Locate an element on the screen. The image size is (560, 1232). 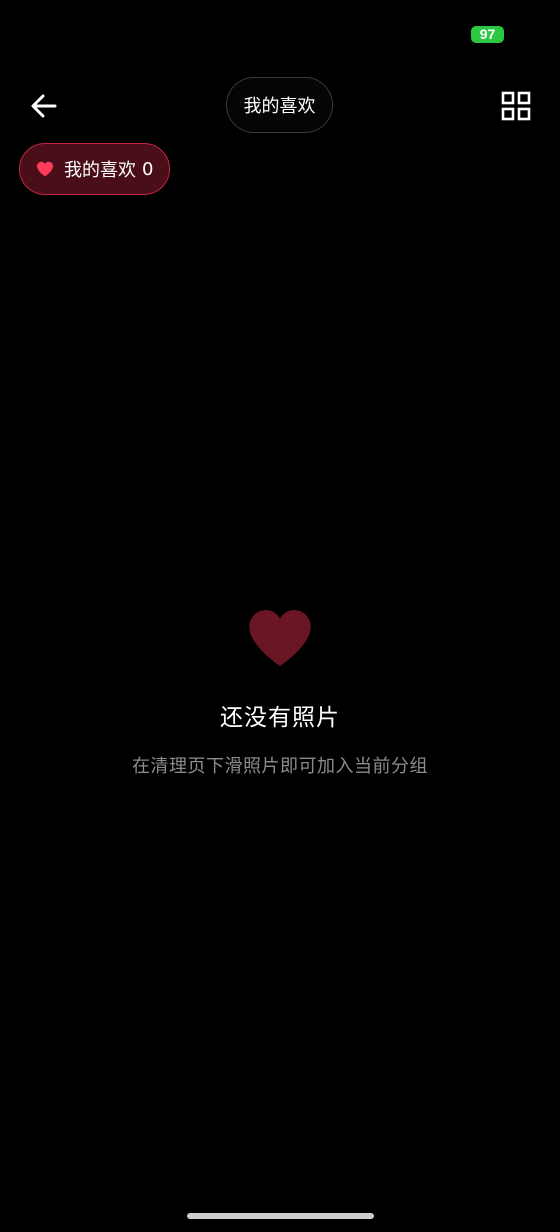
back-button is located at coordinates (44, 106).